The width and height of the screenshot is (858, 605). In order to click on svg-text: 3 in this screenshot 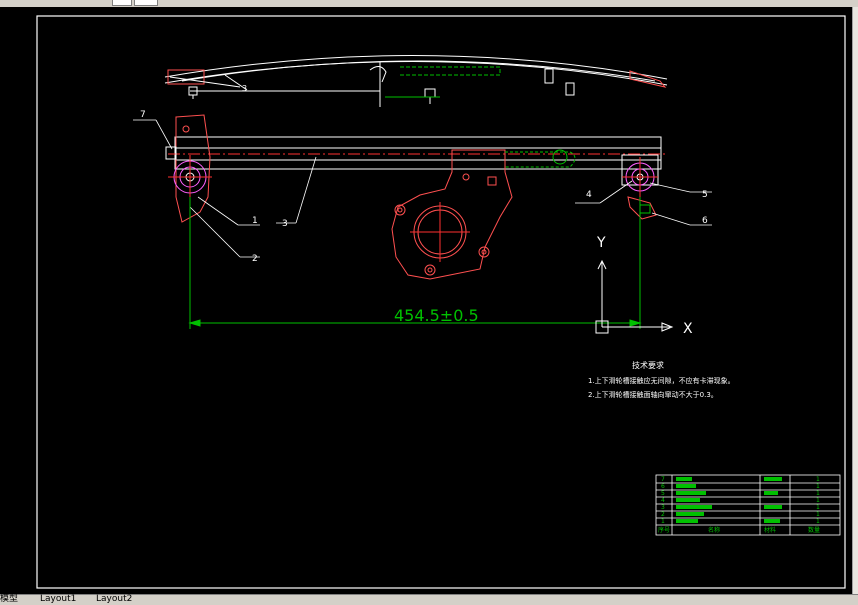, I will do `click(244, 88)`.